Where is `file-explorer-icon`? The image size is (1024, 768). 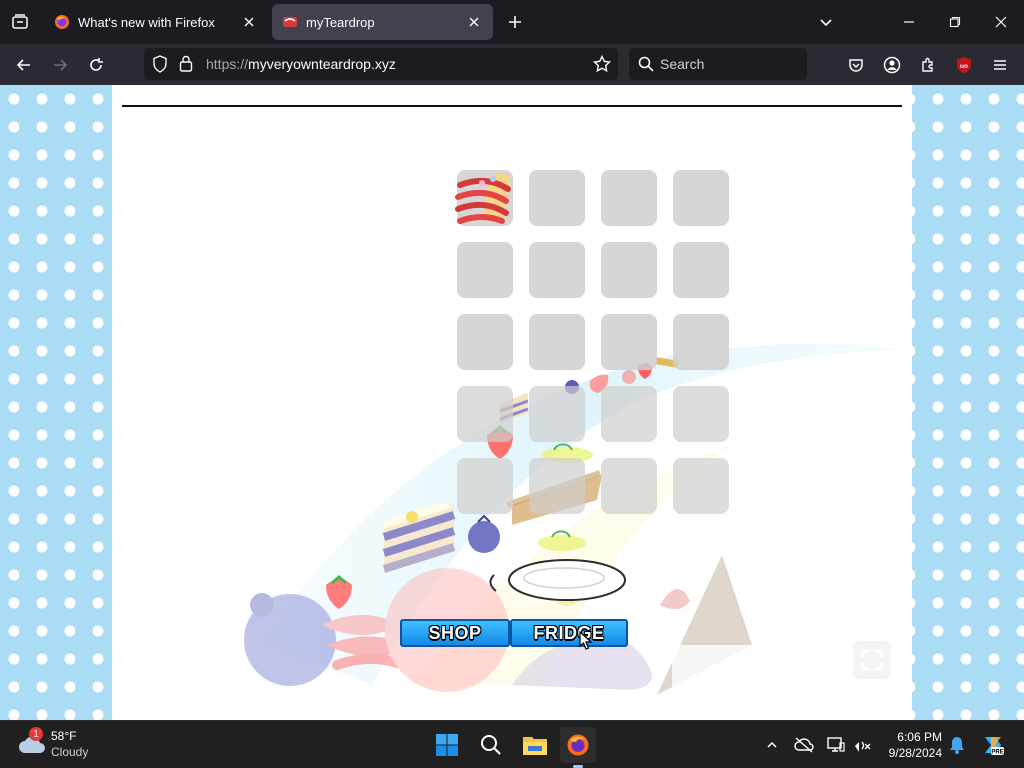 file-explorer-icon is located at coordinates (535, 745).